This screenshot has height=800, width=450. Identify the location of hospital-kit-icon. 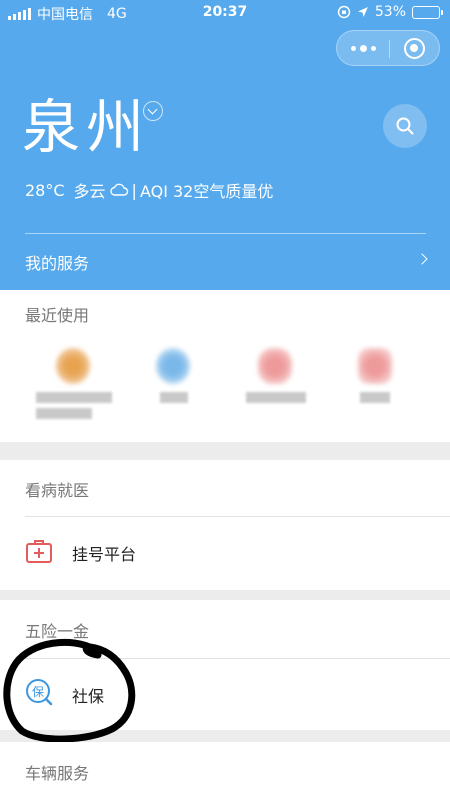
(39, 551).